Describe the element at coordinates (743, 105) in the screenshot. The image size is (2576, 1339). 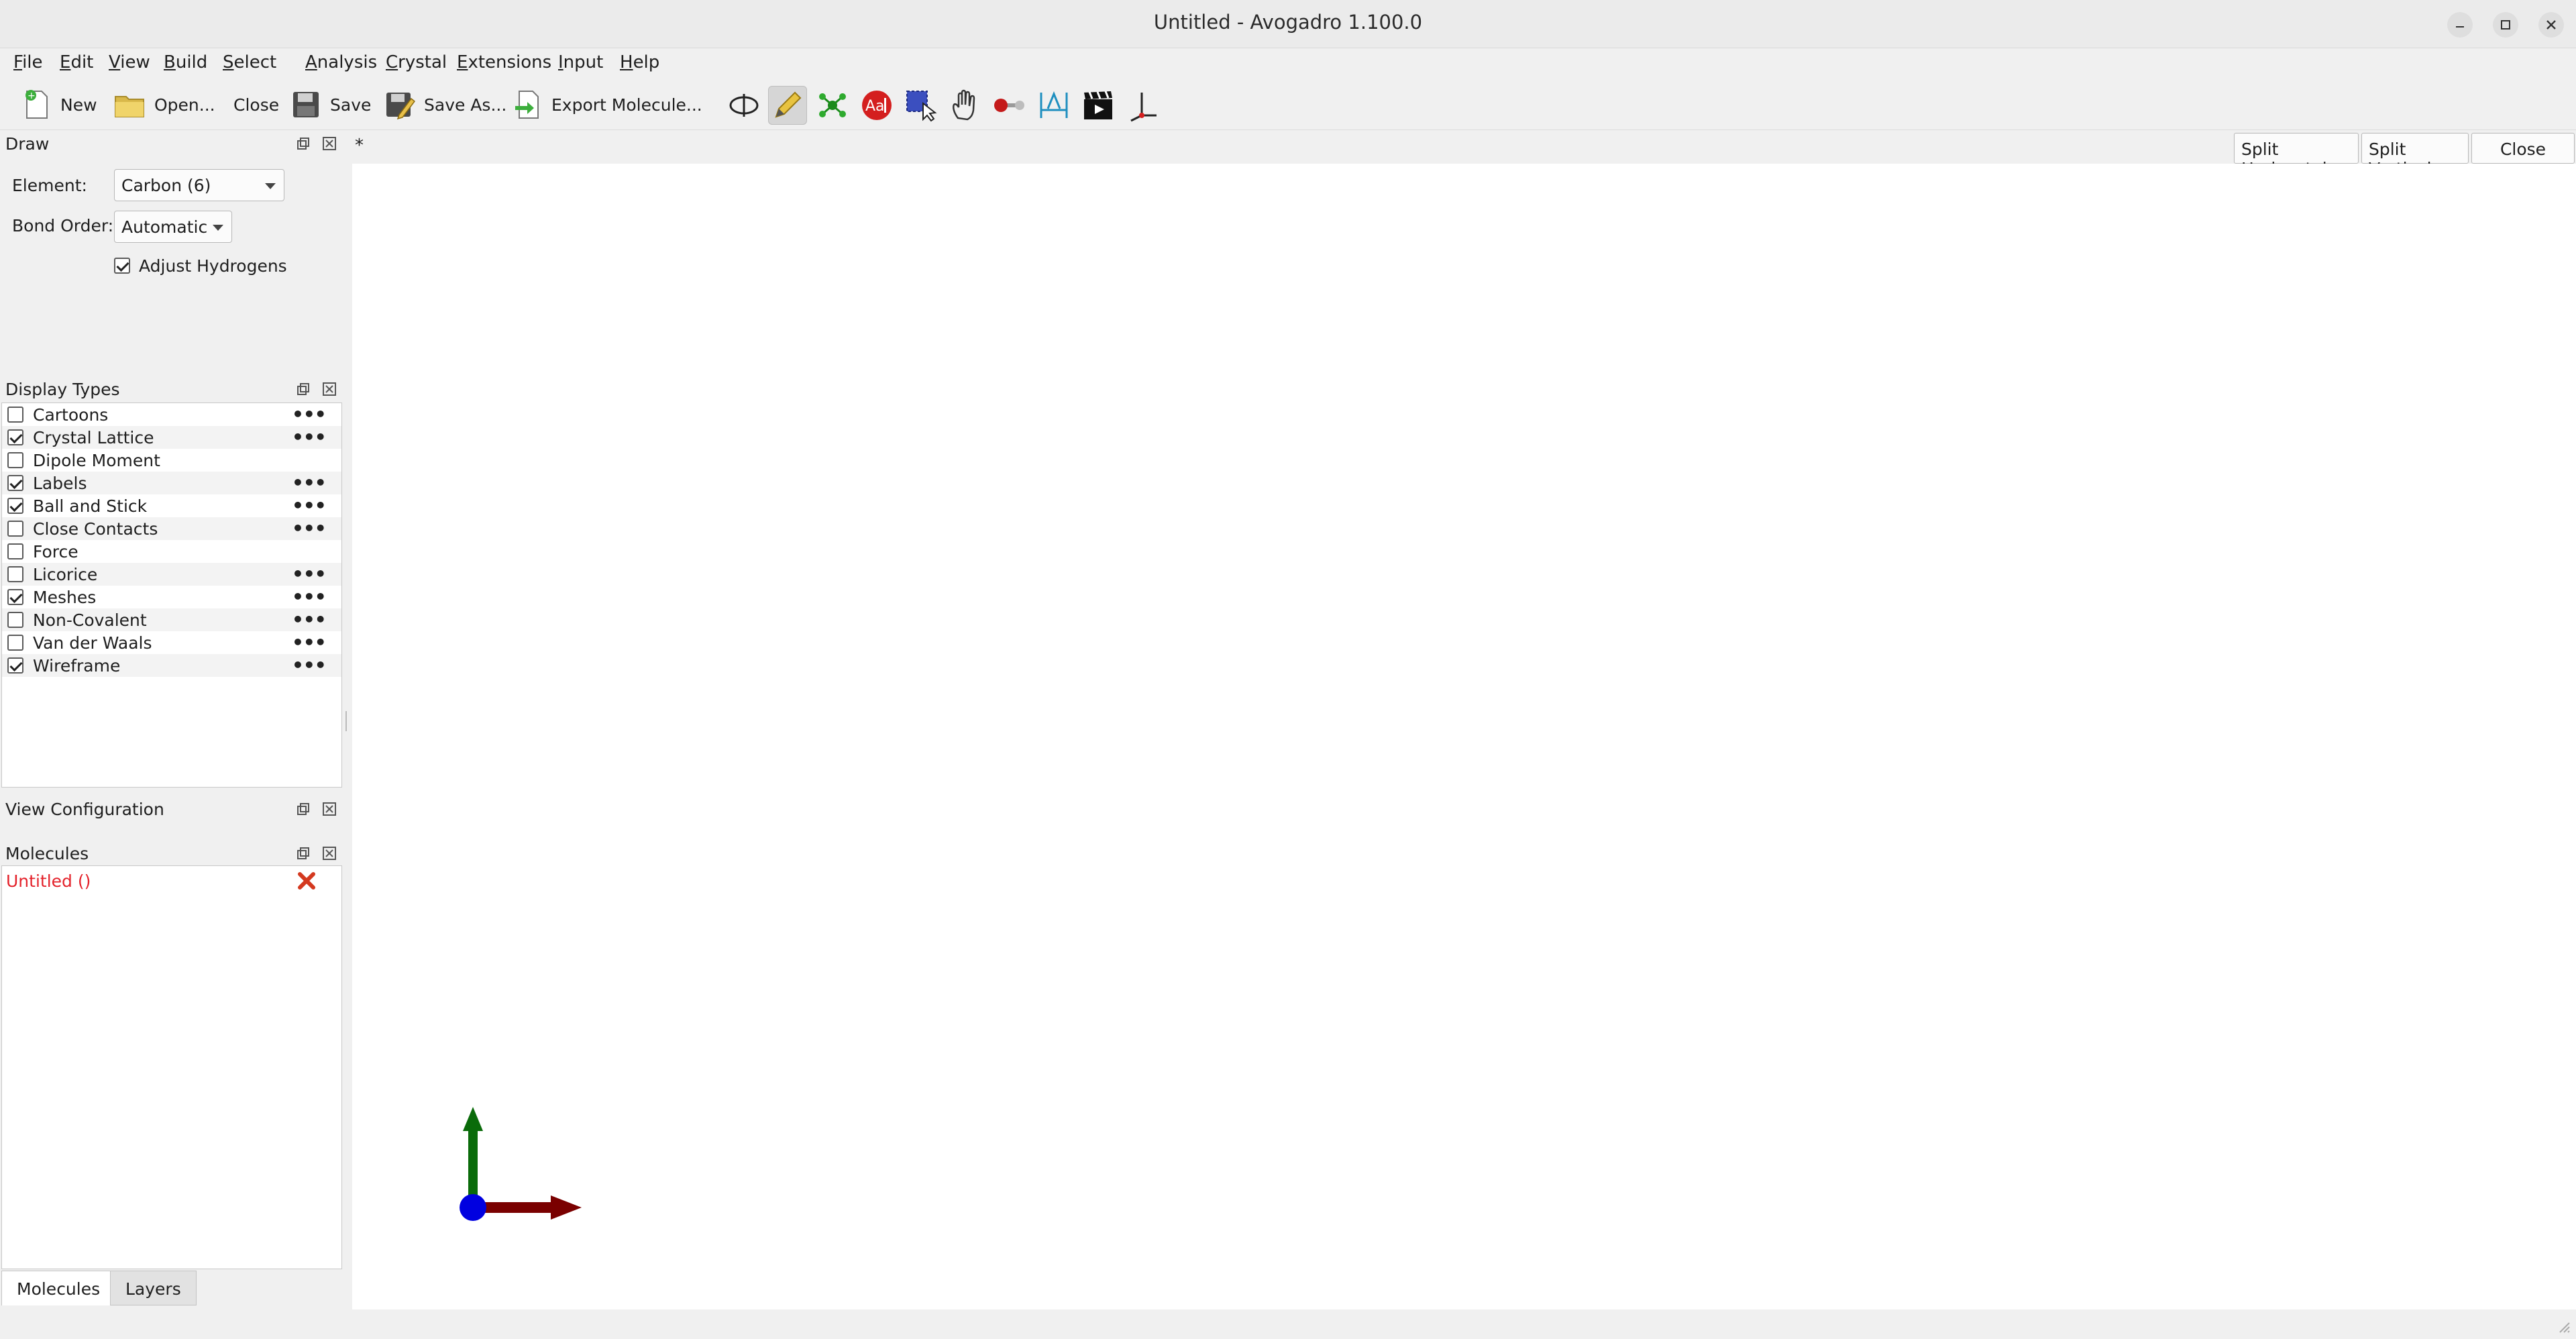
I see `navigate-tool` at that location.